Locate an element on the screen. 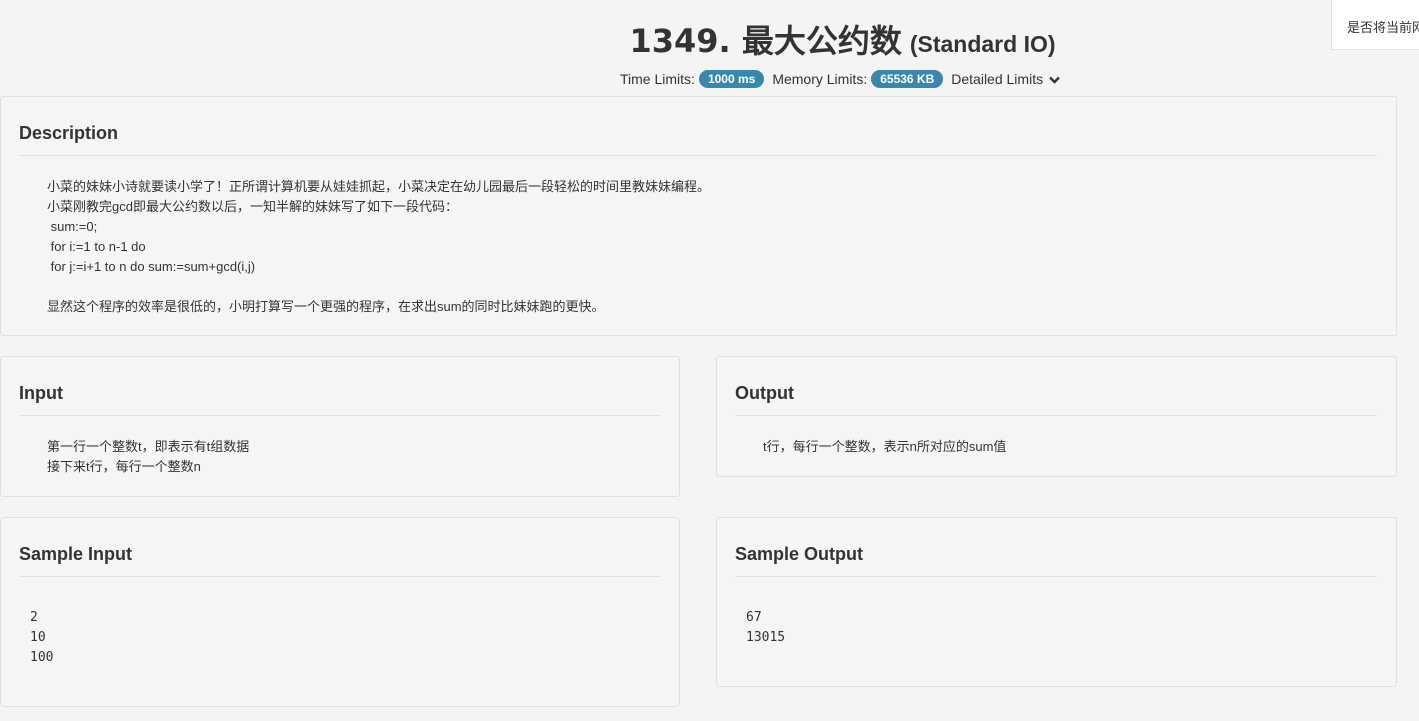 The width and height of the screenshot is (1419, 721). output-panel: Output t行，每行一个整数，表示n所对应的sum值 is located at coordinates (1056, 416).